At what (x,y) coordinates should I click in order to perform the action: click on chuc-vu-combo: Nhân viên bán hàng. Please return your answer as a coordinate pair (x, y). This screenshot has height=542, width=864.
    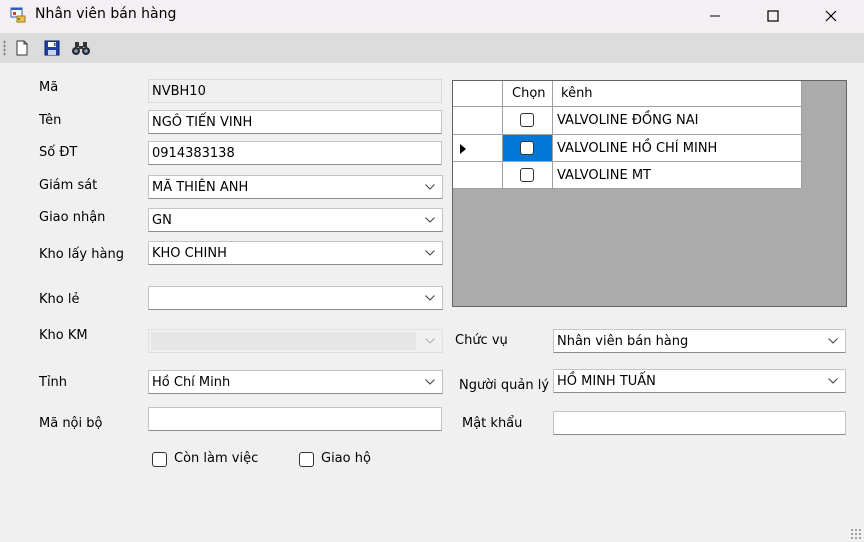
    Looking at the image, I should click on (699, 341).